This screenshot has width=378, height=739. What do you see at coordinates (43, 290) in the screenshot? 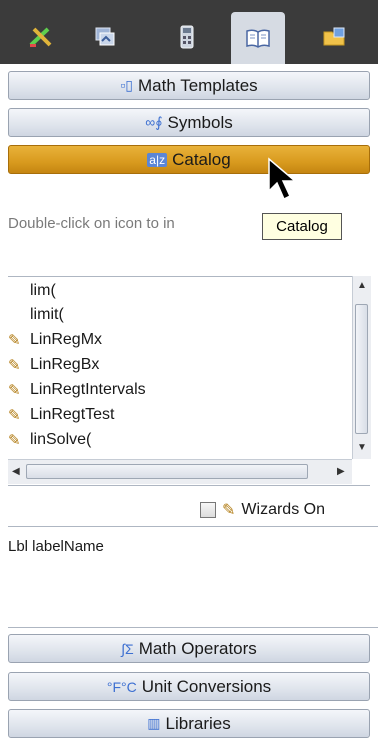
I see `list-item-label: lim(` at bounding box center [43, 290].